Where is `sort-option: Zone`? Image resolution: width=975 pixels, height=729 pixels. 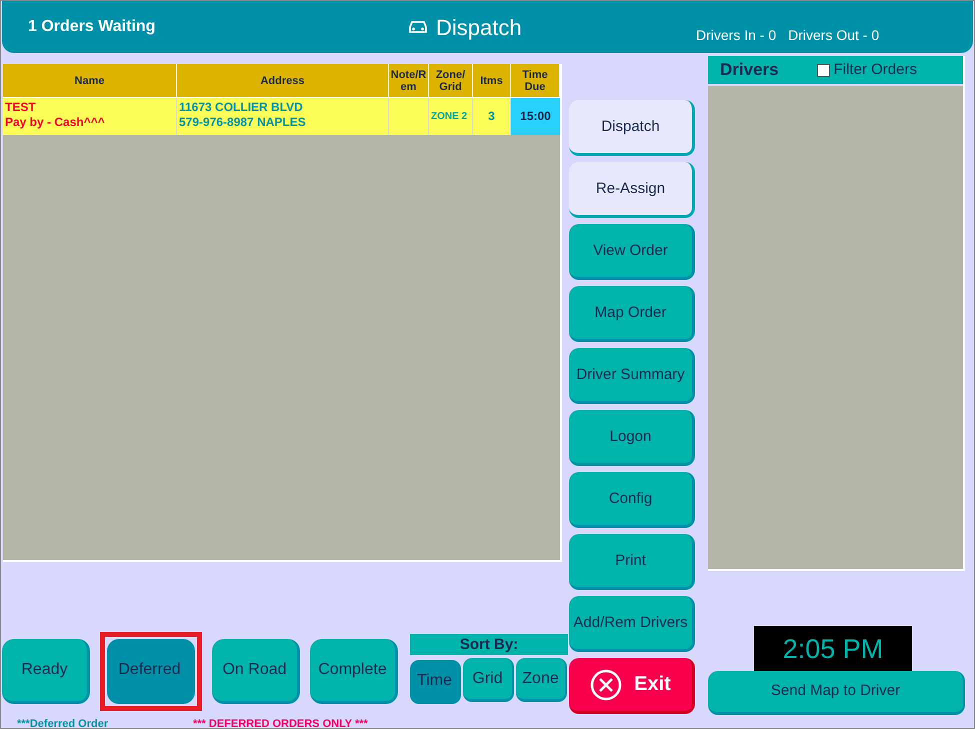
sort-option: Zone is located at coordinates (541, 680).